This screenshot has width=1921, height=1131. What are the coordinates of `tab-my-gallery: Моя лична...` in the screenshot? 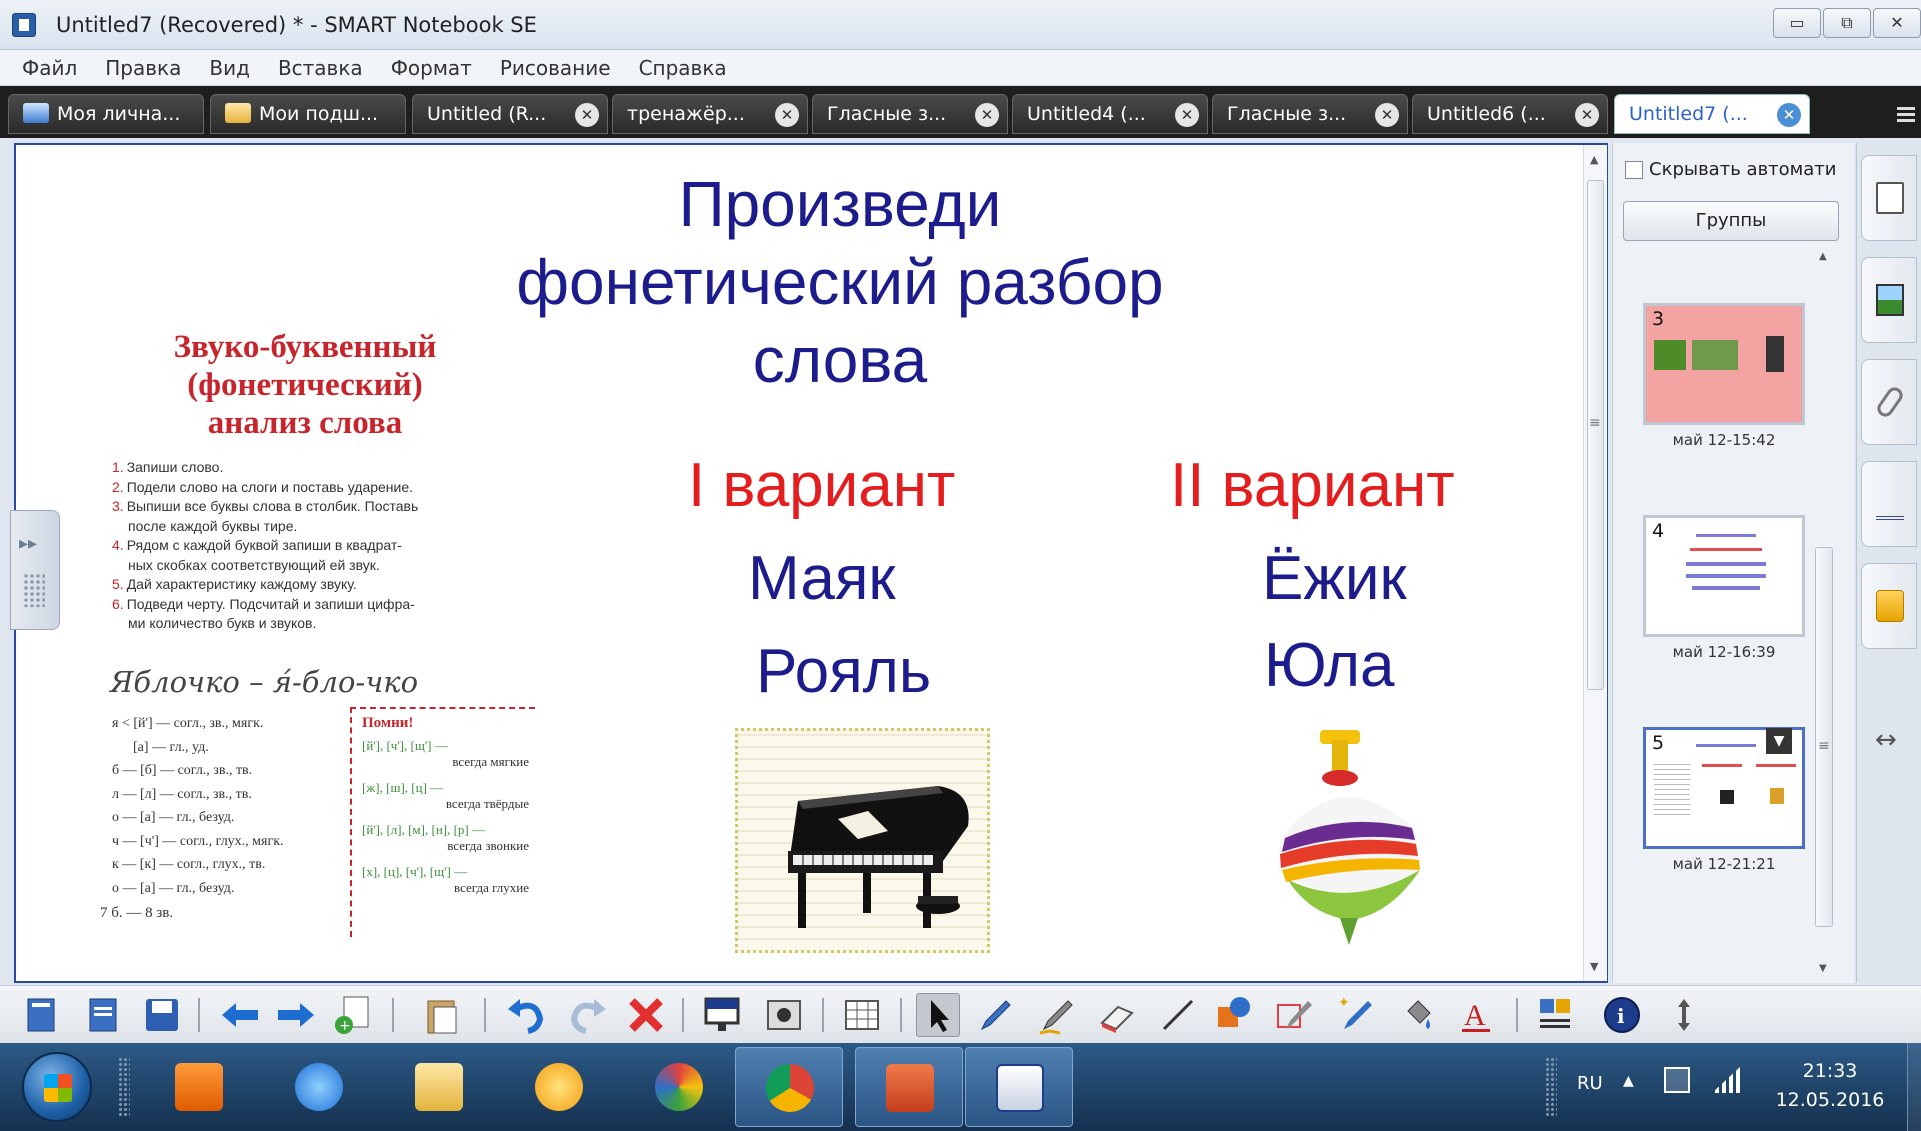 It's located at (106, 114).